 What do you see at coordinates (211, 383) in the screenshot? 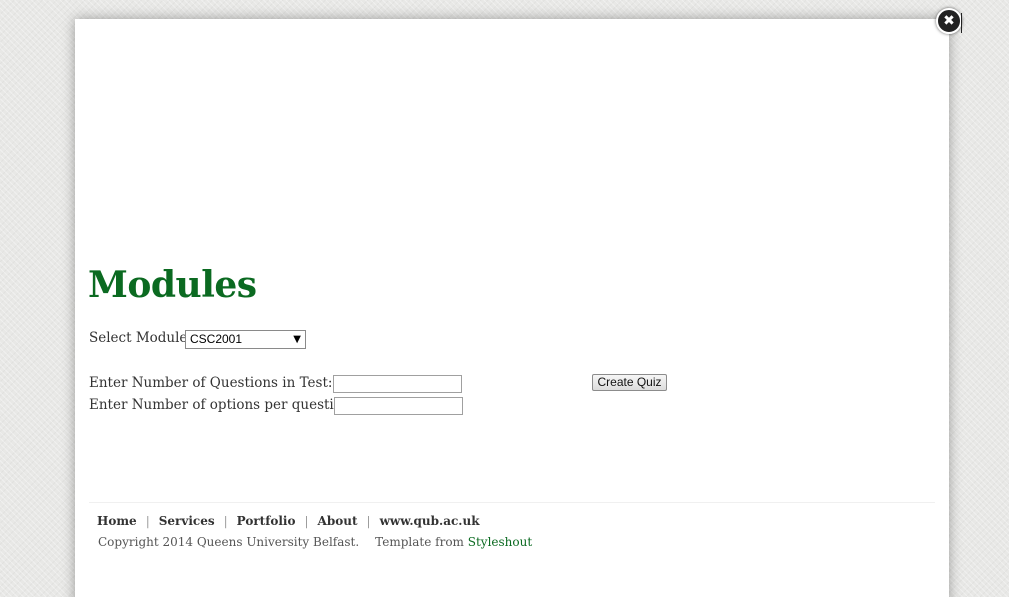
I see `questions-count-label: Enter Number of Questions in Test:` at bounding box center [211, 383].